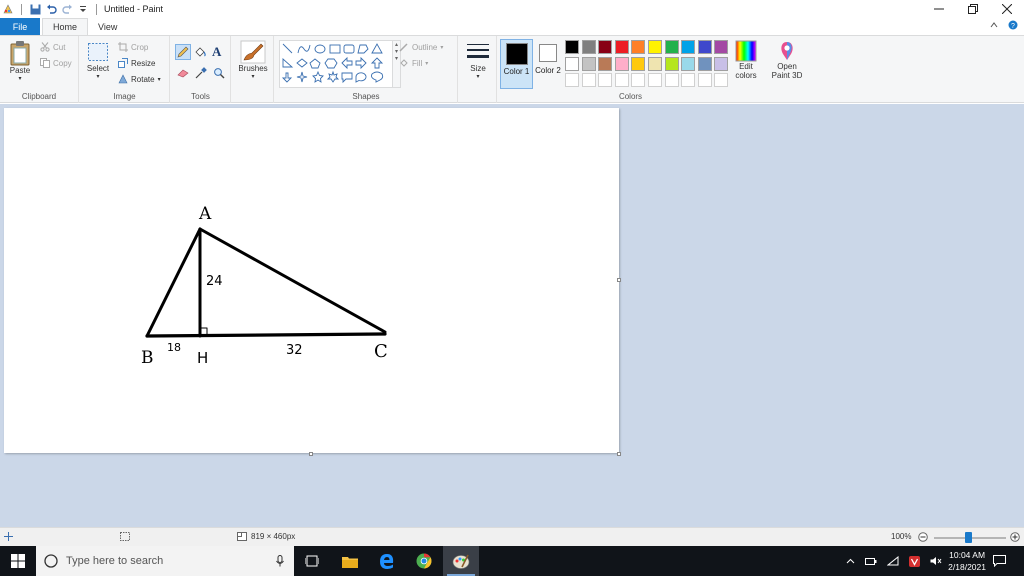 This screenshot has height=576, width=1024. Describe the element at coordinates (936, 561) in the screenshot. I see `volume-icon` at that location.